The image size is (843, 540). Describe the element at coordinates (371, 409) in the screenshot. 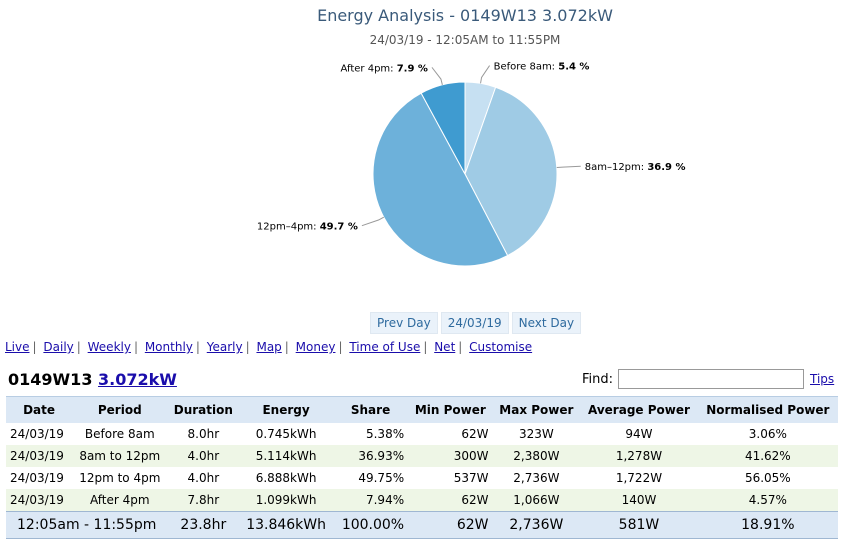

I see `col-share: Share` at that location.